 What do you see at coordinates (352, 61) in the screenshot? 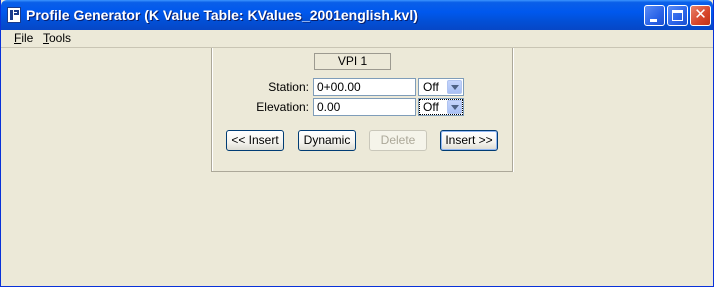
I see `vpi-label: VPI 1` at bounding box center [352, 61].